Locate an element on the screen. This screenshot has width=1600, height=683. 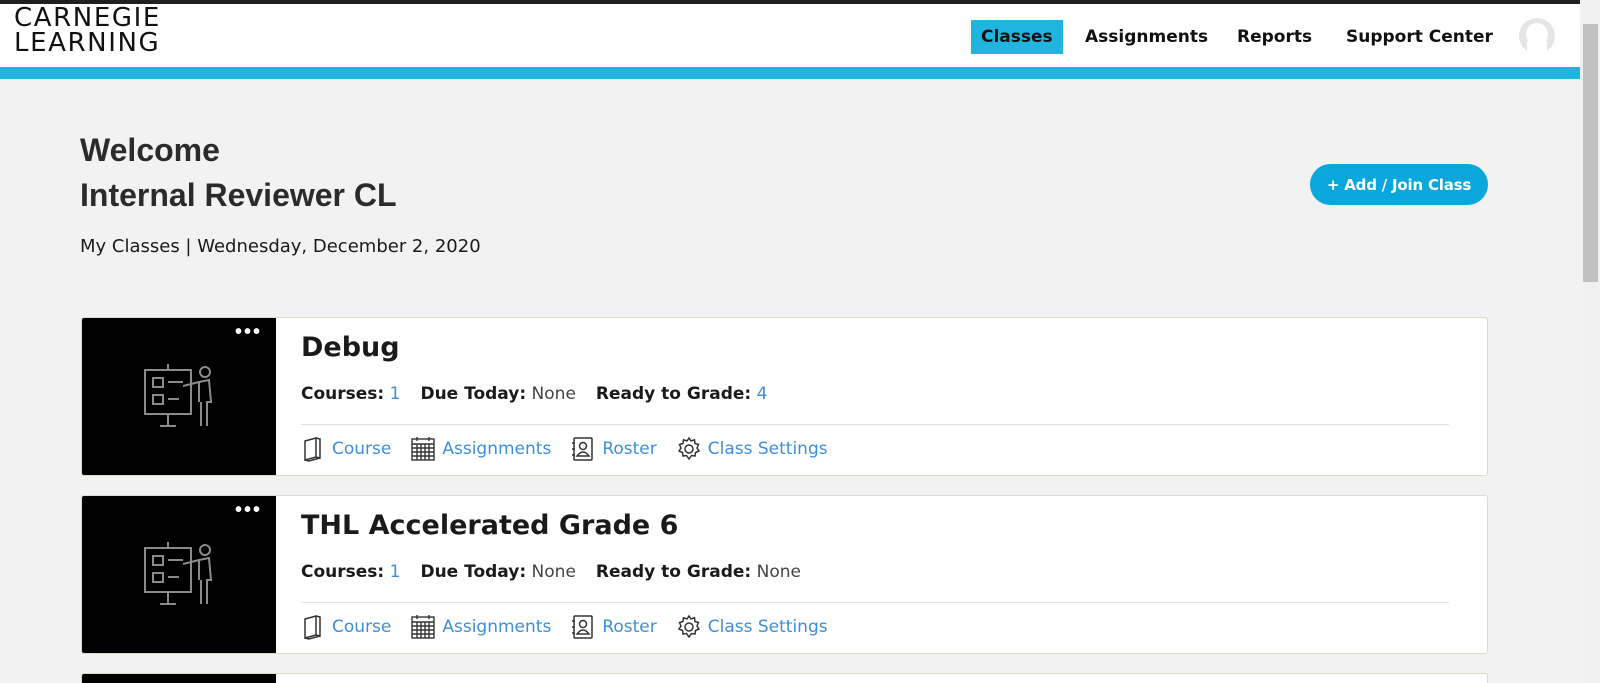
nav-assignments: Assignments is located at coordinates (1146, 37).